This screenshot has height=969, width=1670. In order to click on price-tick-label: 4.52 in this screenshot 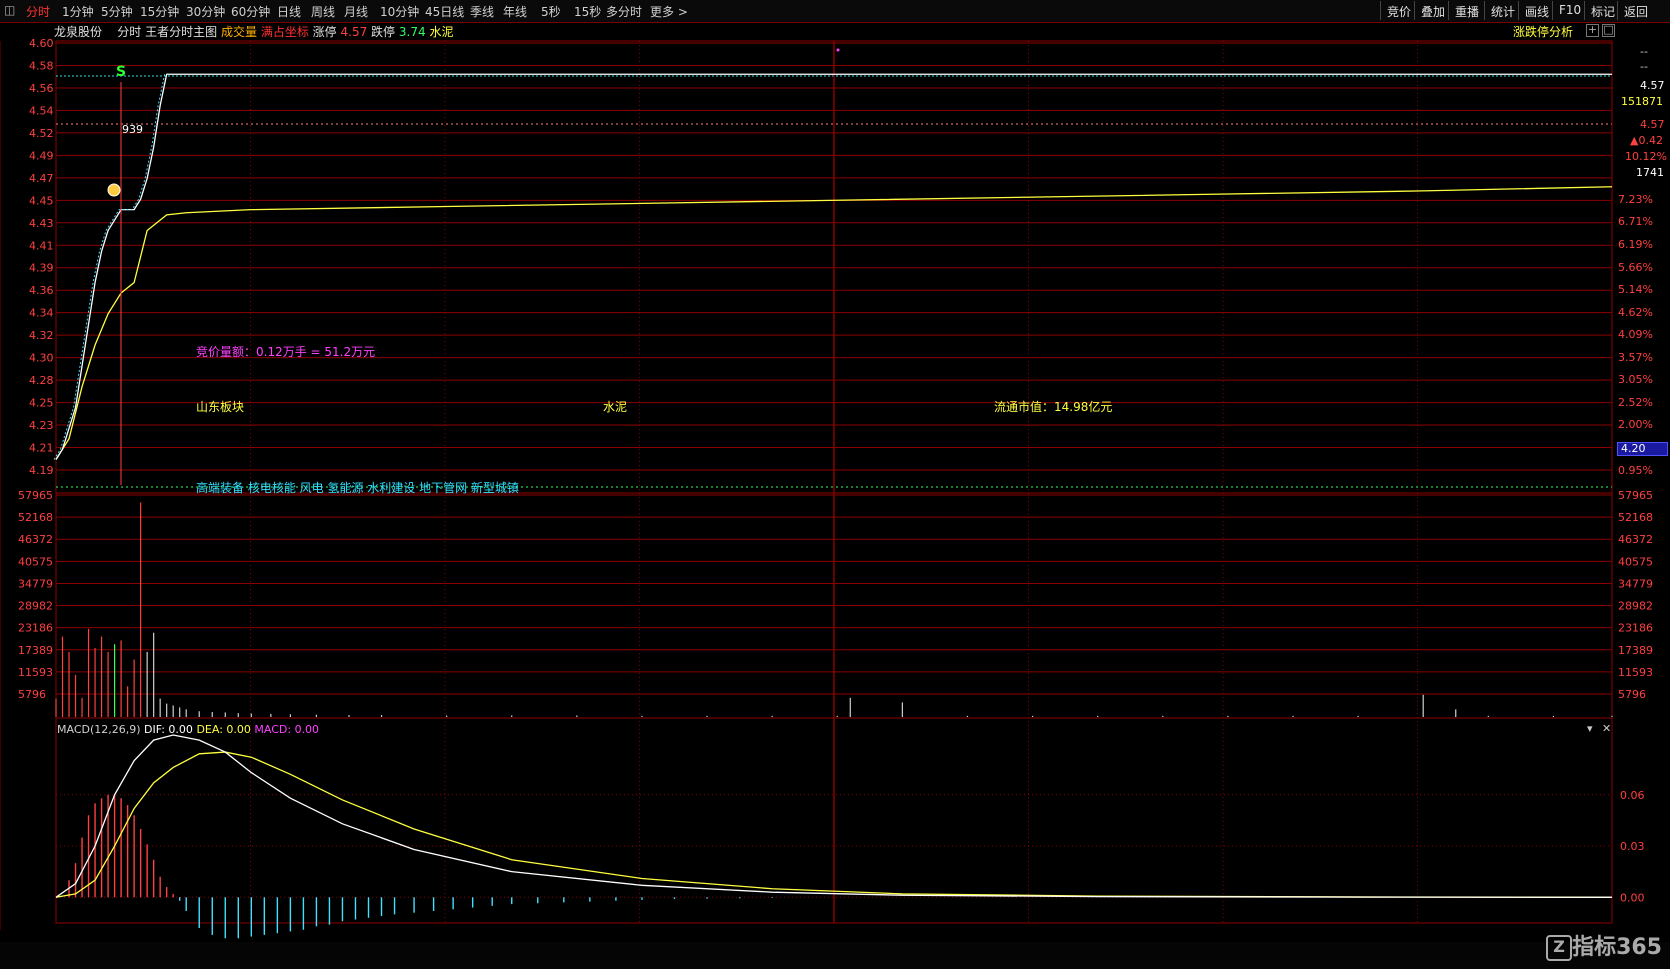, I will do `click(41, 133)`.